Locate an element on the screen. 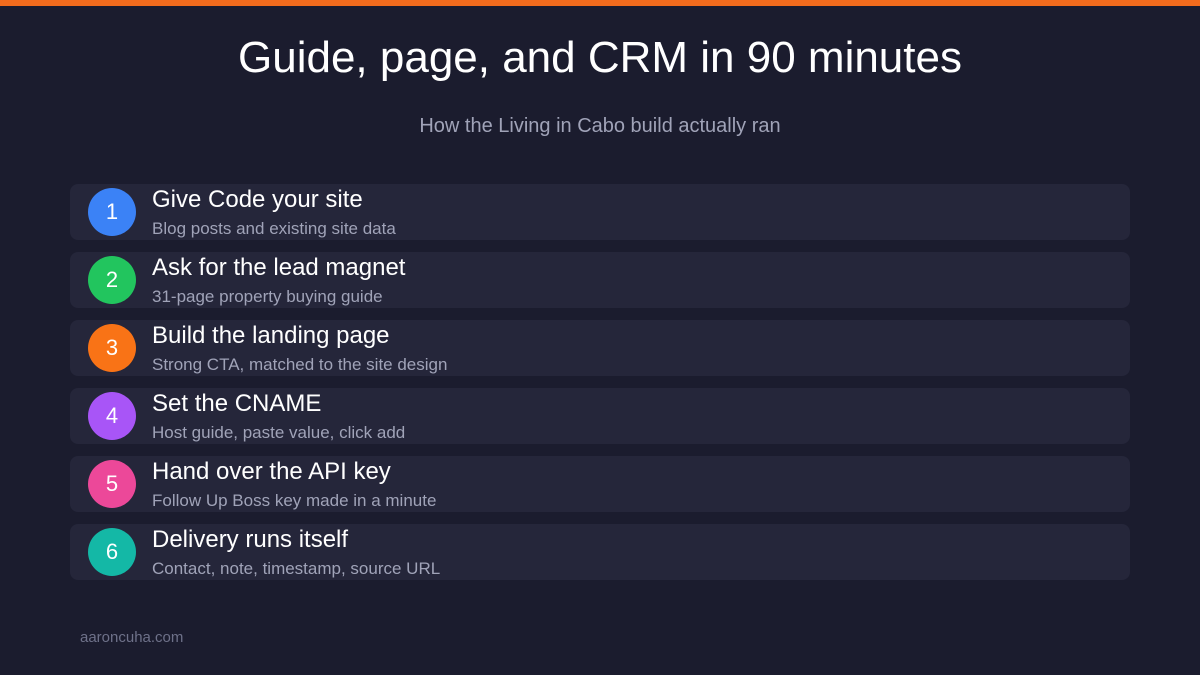 This screenshot has width=1200, height=675. step-description: Host guide, paste value, click add is located at coordinates (279, 432).